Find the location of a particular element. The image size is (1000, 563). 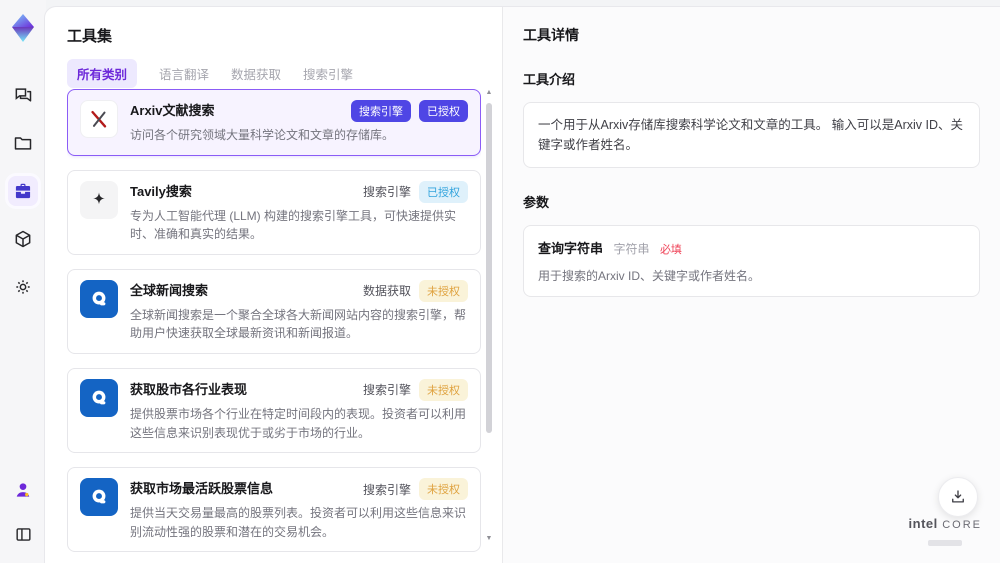

panel-toggle-button is located at coordinates (23, 534).